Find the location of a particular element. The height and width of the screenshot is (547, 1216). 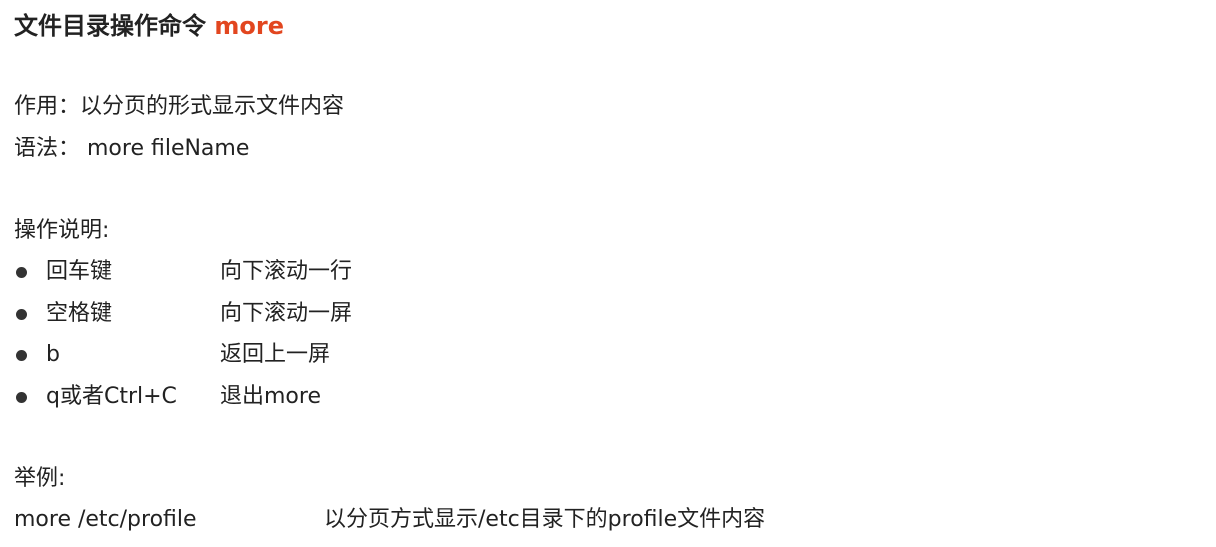

operation-item: 回车键 向下滚动一行 is located at coordinates (314, 272).